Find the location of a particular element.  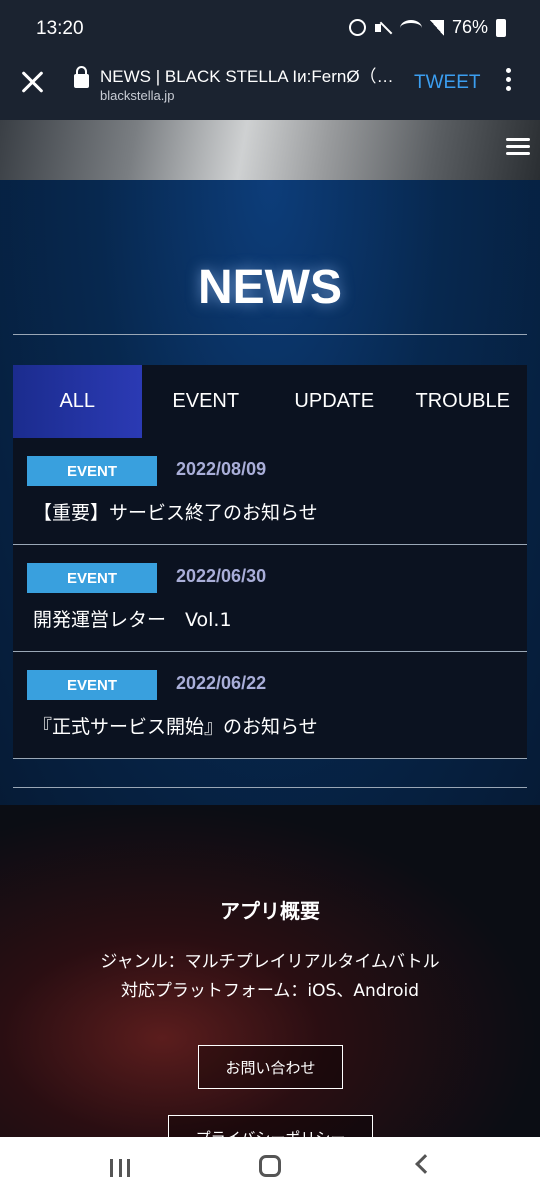

platform-text: 対応プラットフォーム：iOS、Android is located at coordinates (270, 991).